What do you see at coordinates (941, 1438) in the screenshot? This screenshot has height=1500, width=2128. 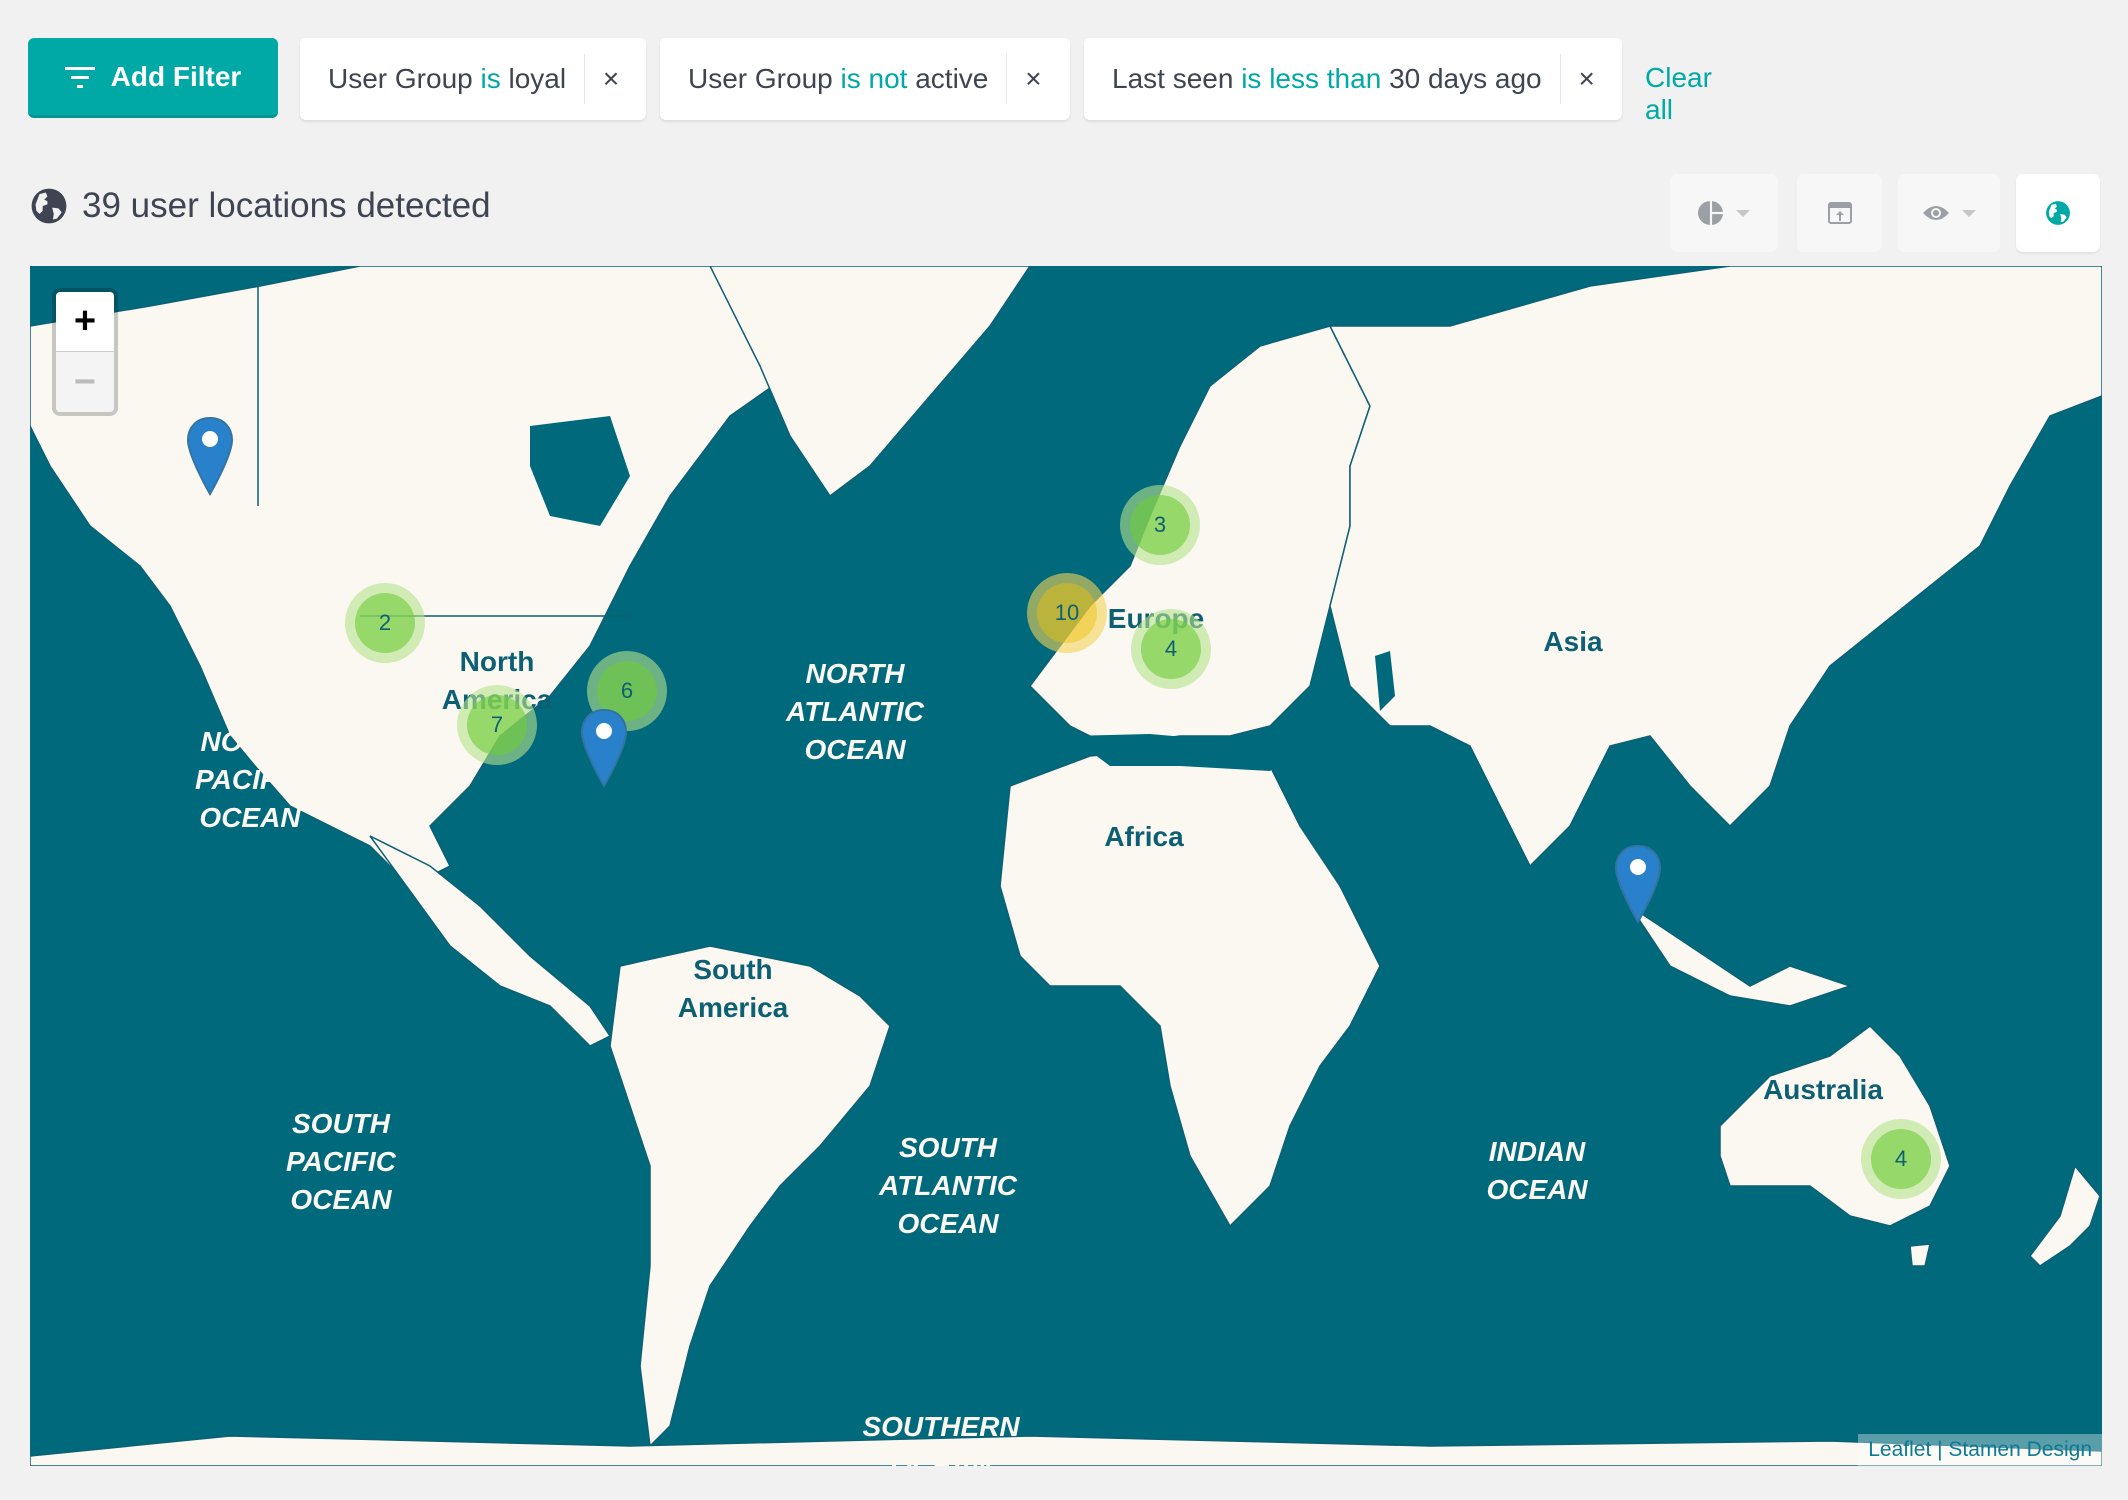 I see `ocean-label: SOUTHERN OCEAN` at bounding box center [941, 1438].